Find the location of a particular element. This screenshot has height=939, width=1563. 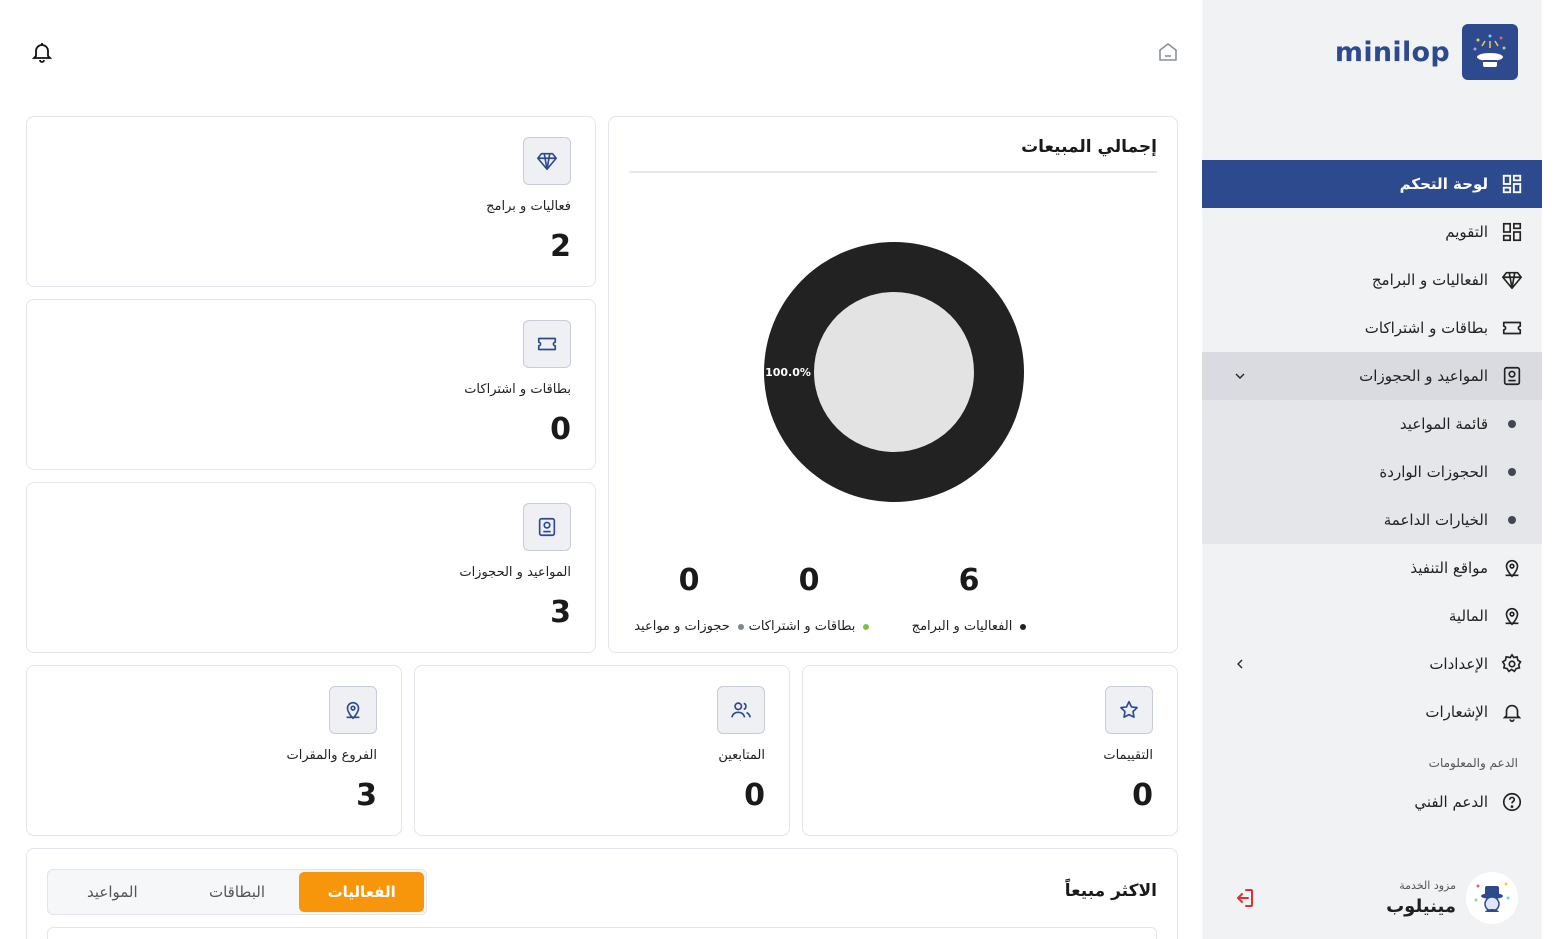

nav-item-cards: بطاقات و اشتراكات is located at coordinates (1372, 328).